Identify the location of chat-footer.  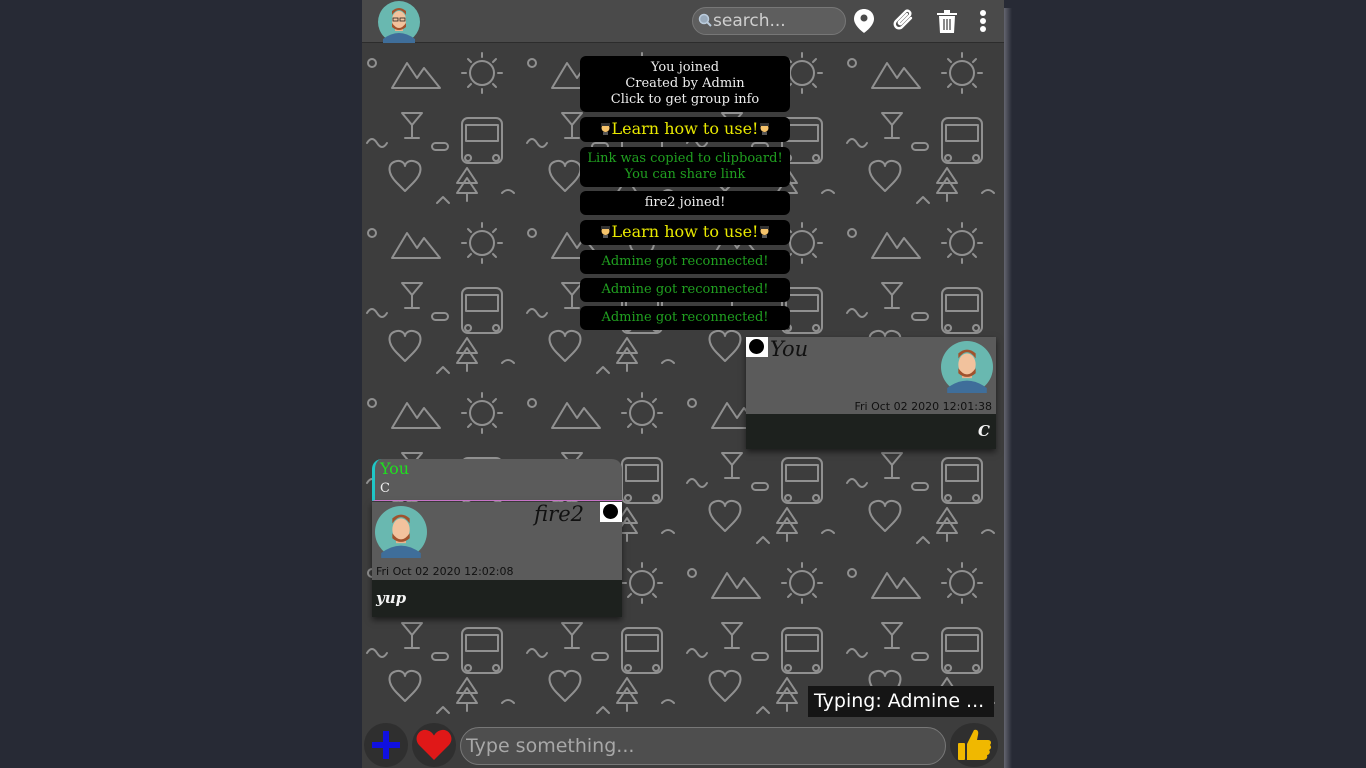
(683, 745).